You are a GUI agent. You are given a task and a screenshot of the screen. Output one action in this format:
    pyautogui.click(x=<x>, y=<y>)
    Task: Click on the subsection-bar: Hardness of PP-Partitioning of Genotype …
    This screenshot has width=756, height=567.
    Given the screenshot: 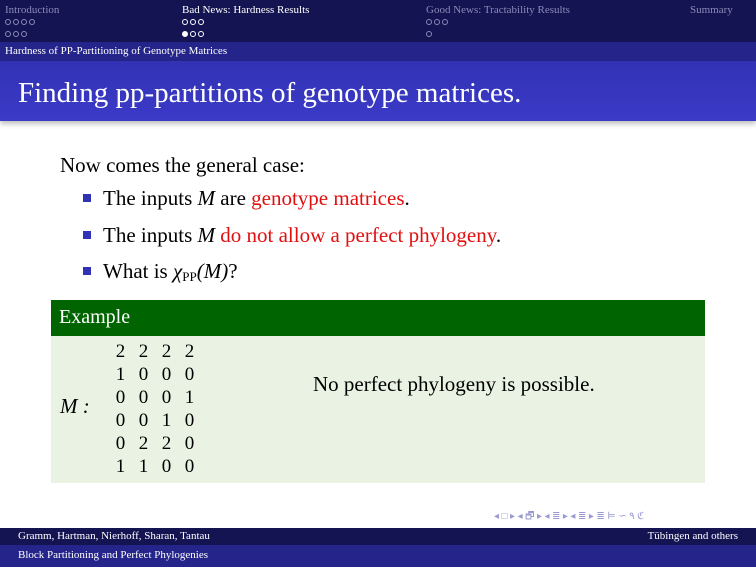 What is the action you would take?
    pyautogui.click(x=378, y=51)
    